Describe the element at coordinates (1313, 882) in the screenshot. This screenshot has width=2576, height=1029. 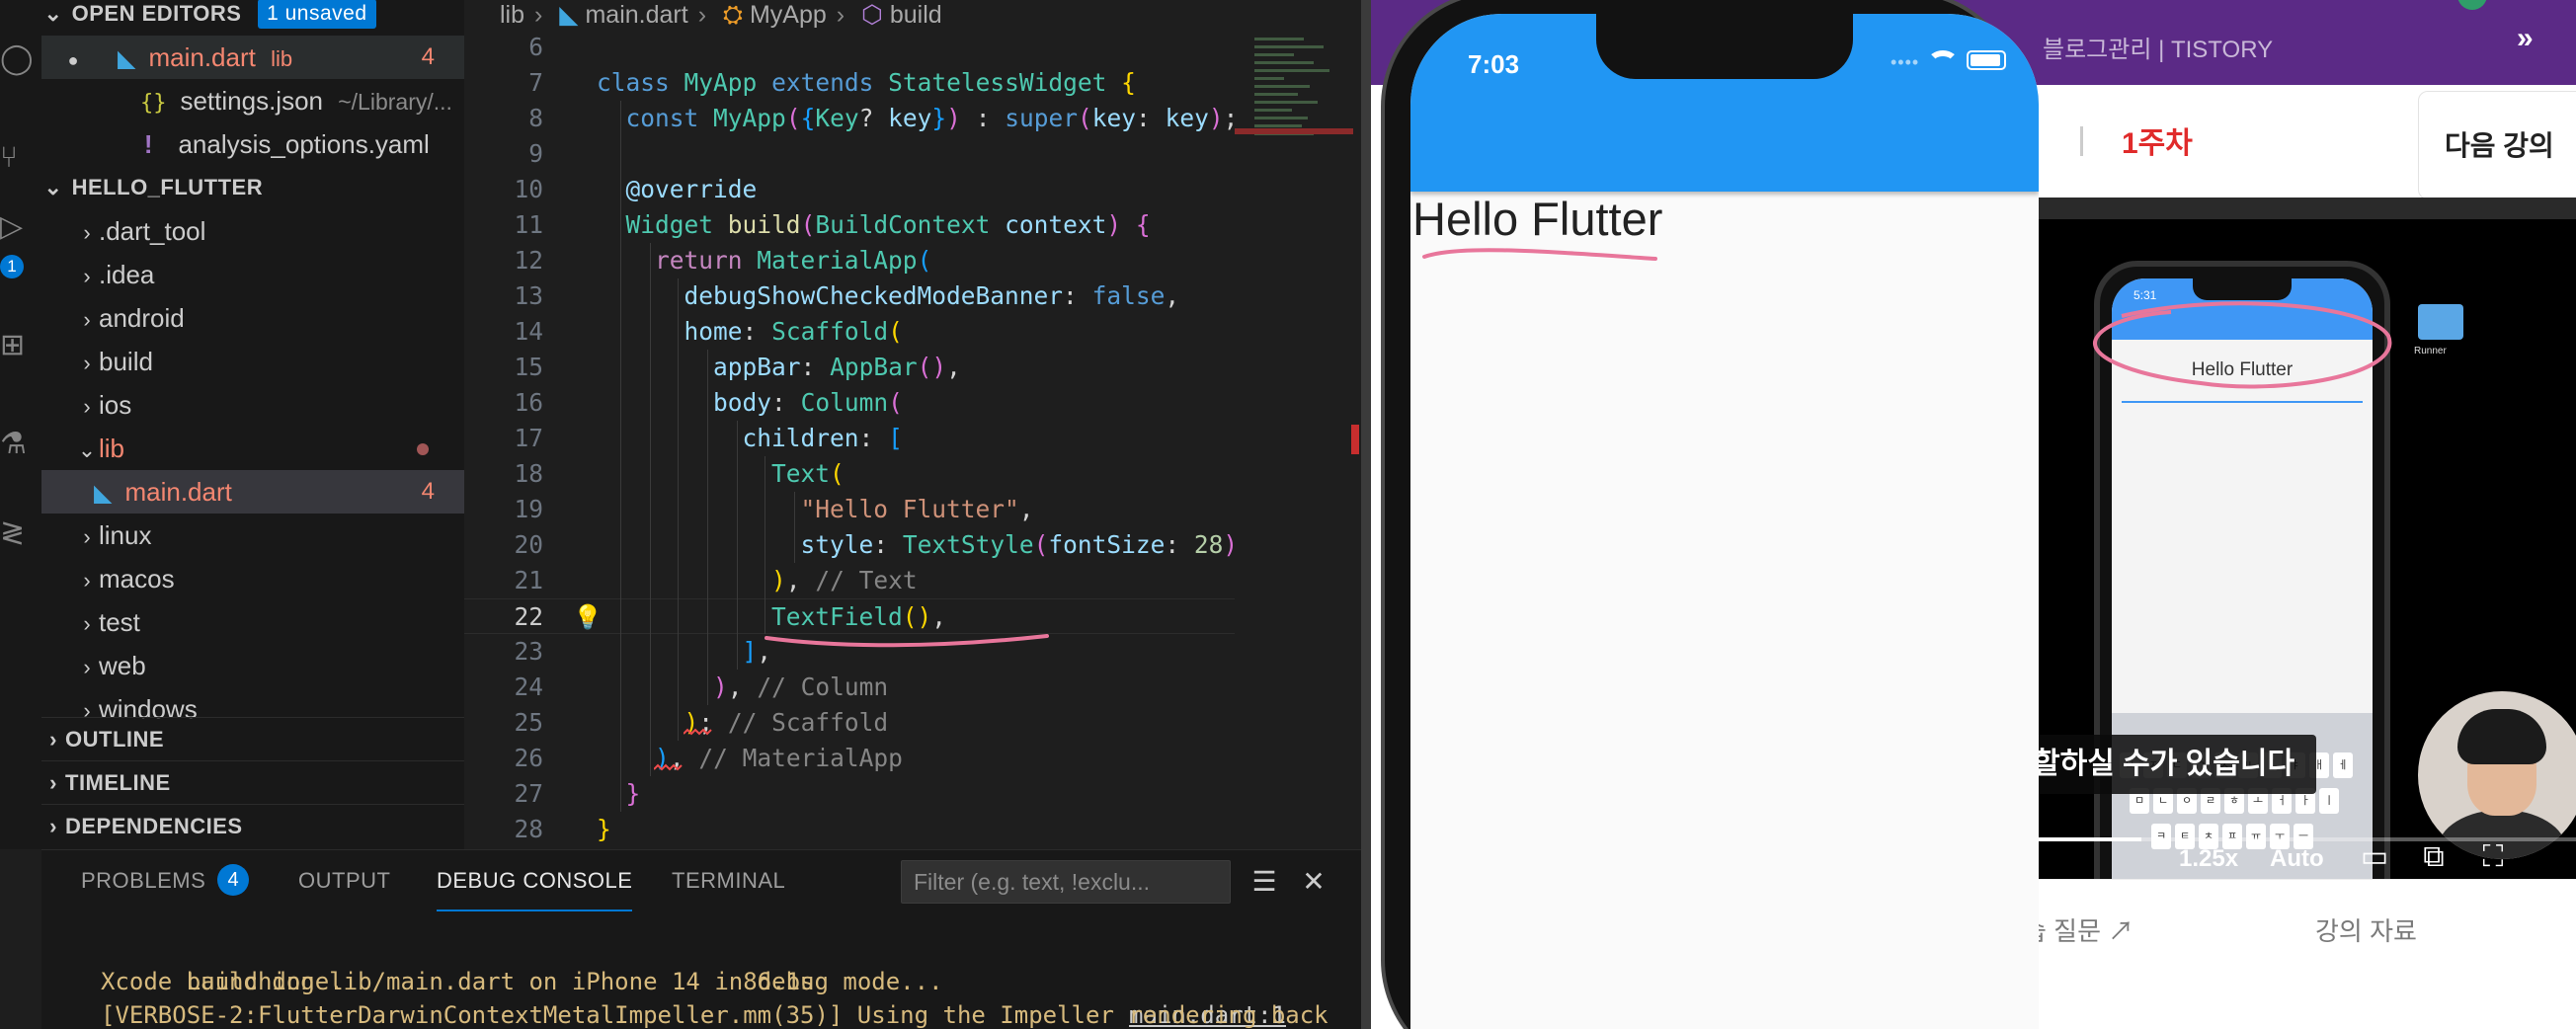
I see `close-icon: ✕` at that location.